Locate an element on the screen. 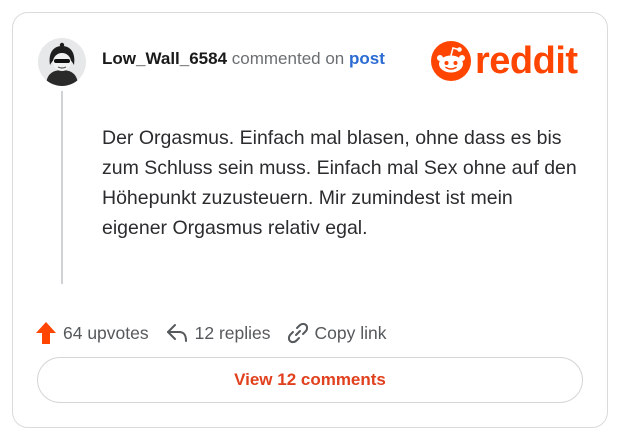  username: Low_Wall_6584 is located at coordinates (164, 58).